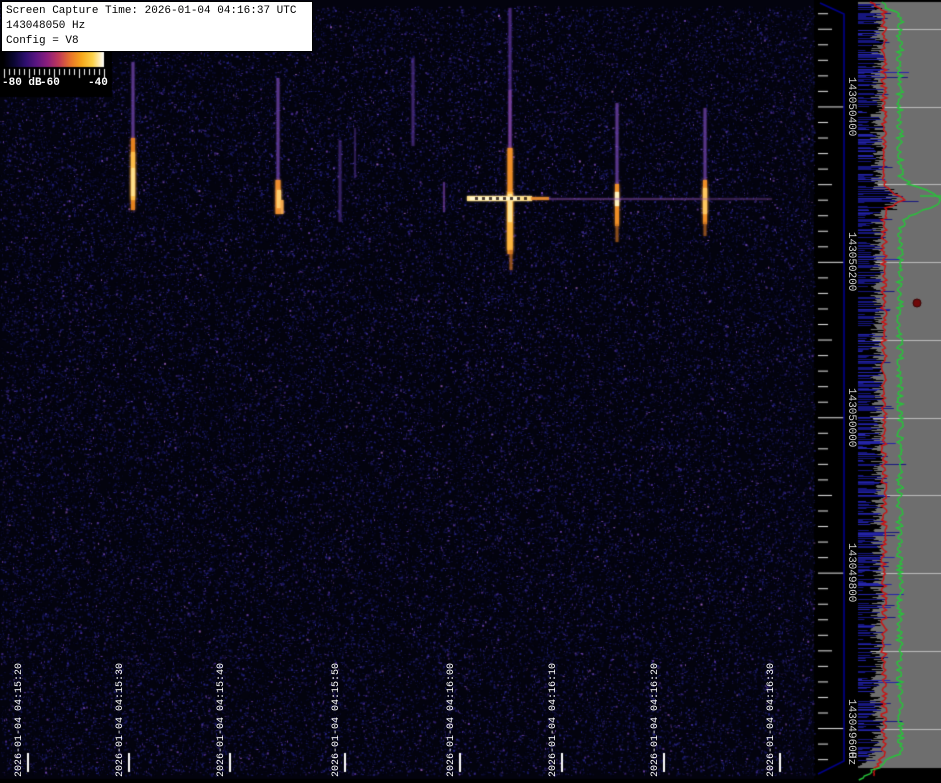 This screenshot has height=783, width=941. What do you see at coordinates (46, 26) in the screenshot?
I see `center-frequency-text: 143048050 Hz` at bounding box center [46, 26].